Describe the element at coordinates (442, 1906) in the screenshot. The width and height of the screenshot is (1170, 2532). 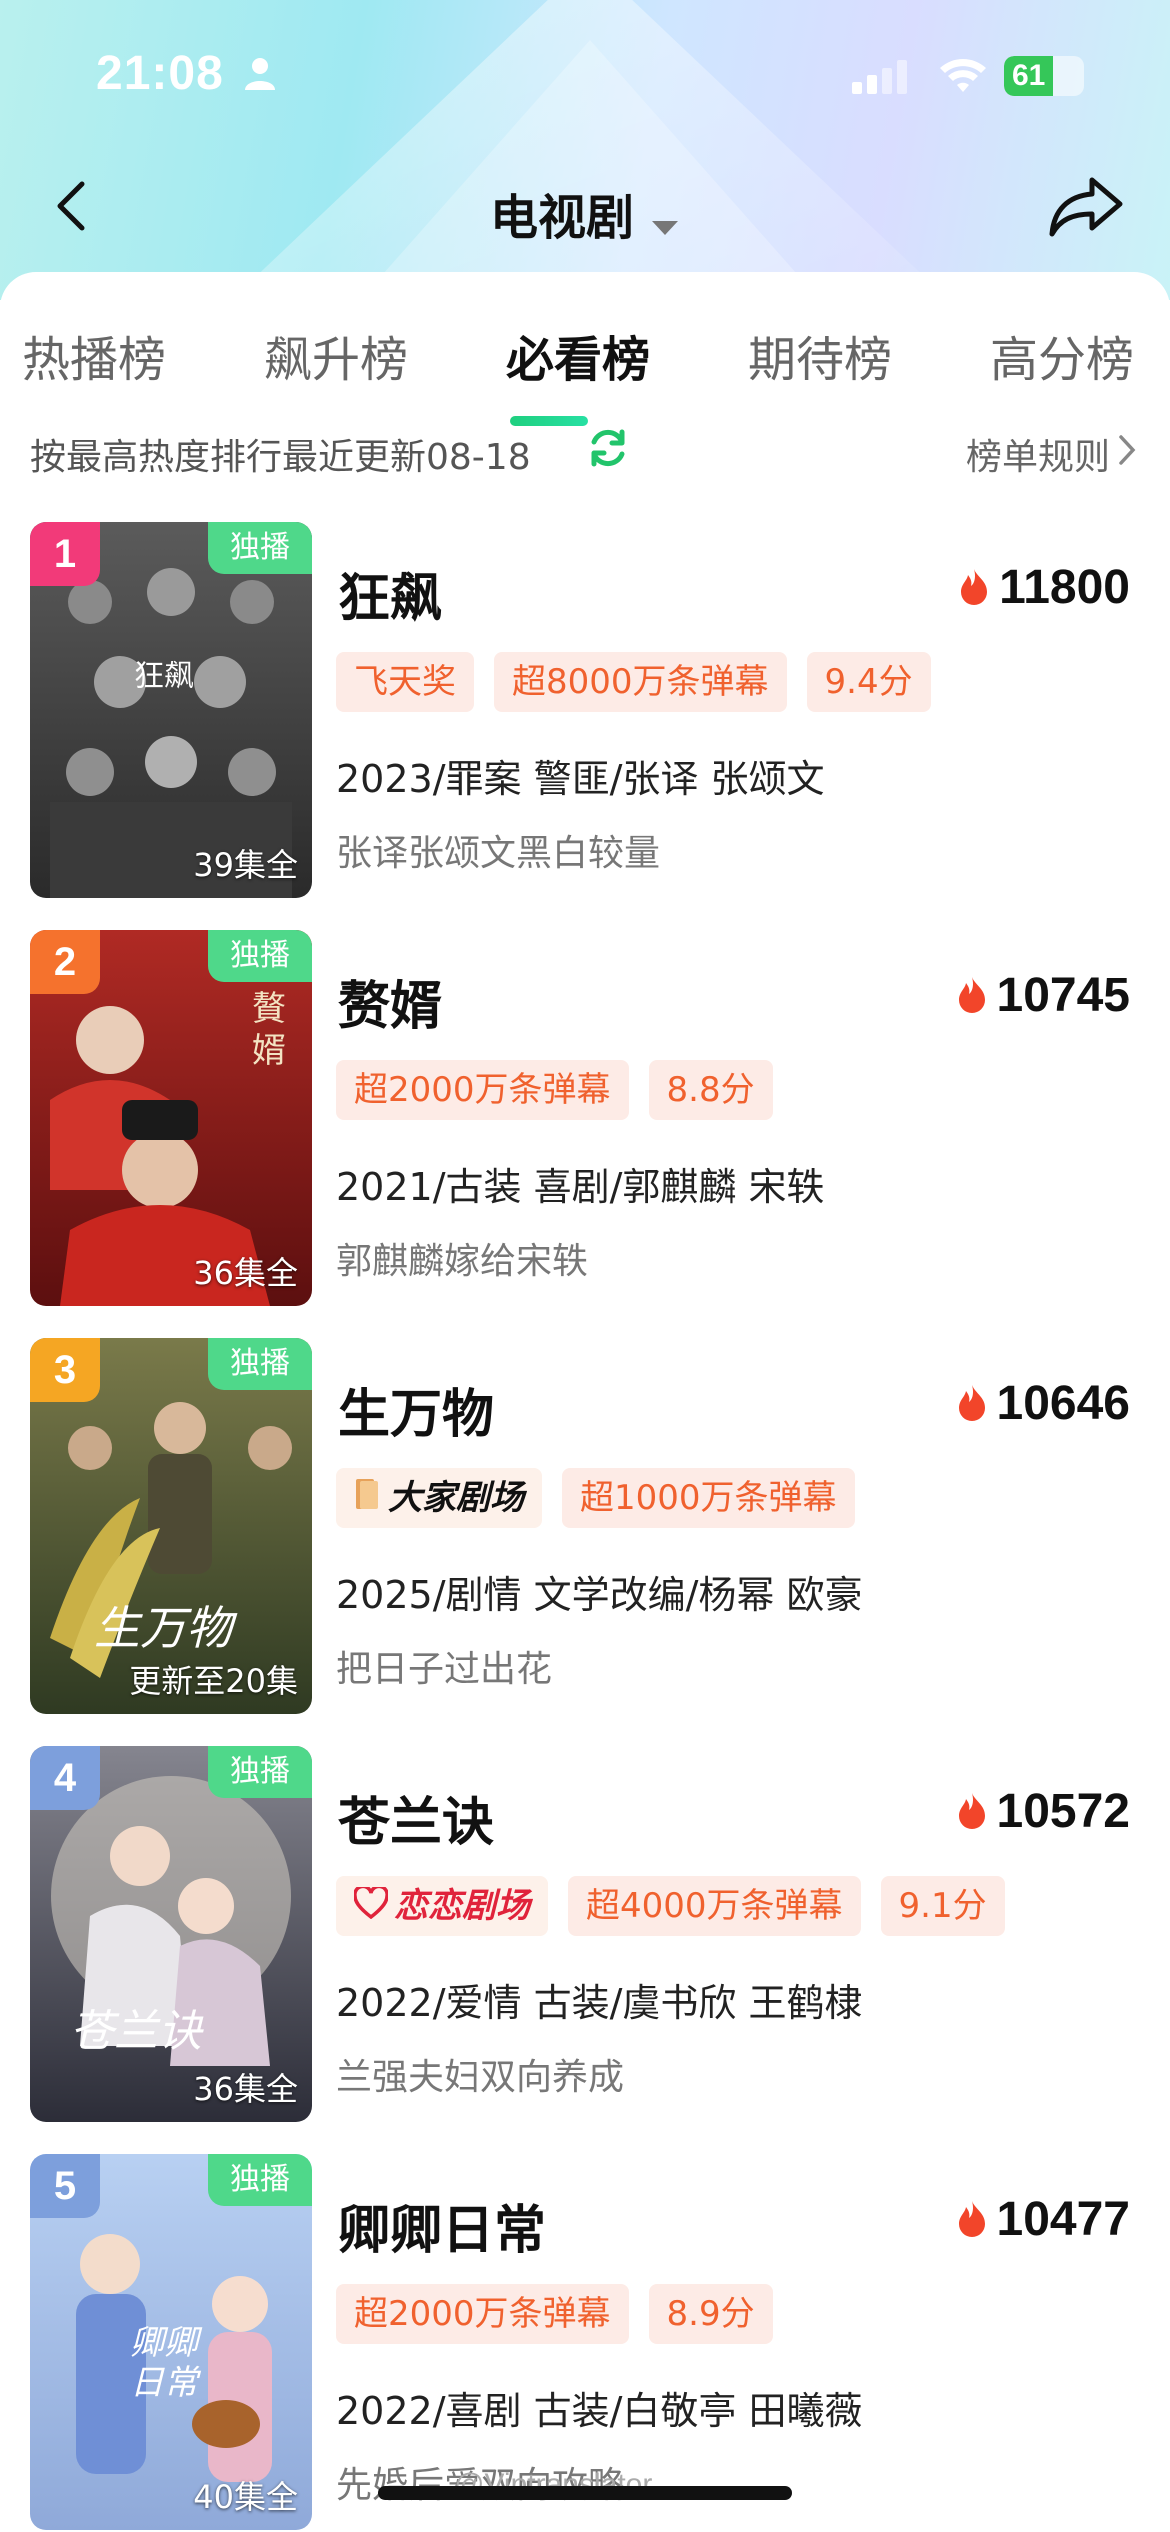
I see `theater-logo-tag: 恋恋剧场` at that location.